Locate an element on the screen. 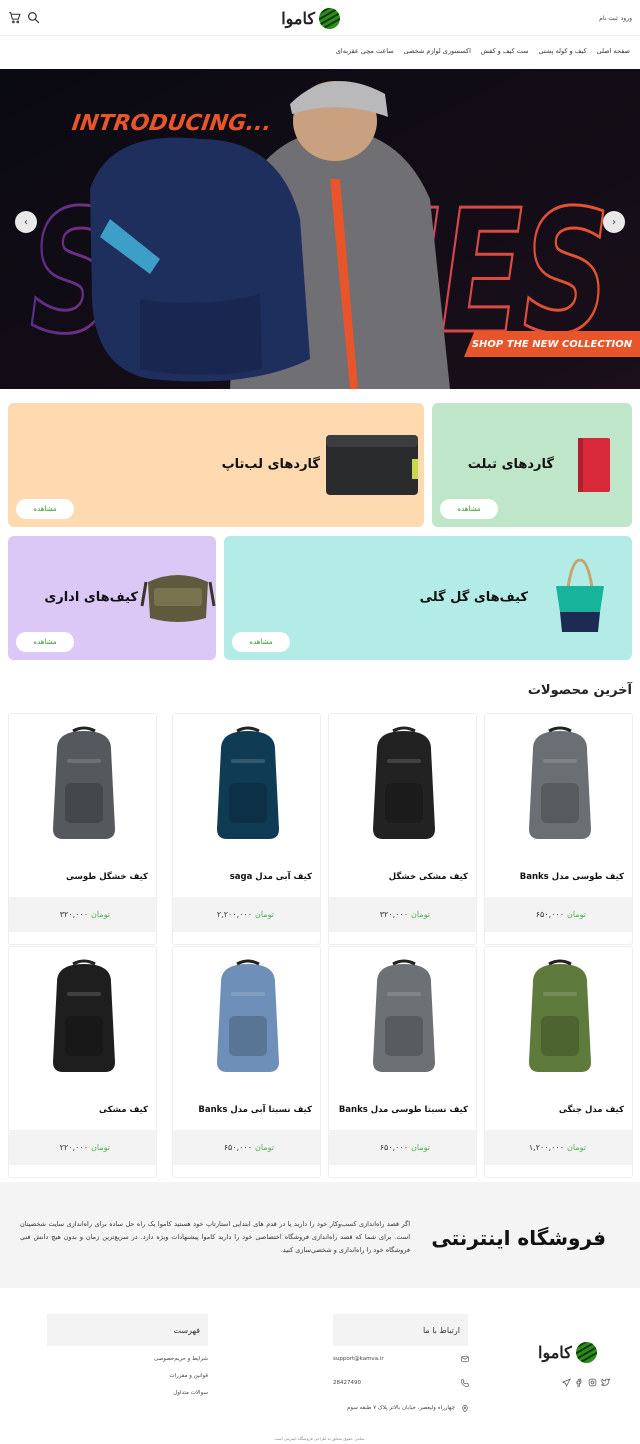 Image resolution: width=640 pixels, height=1444 pixels. twitter-icon is located at coordinates (605, 1382).